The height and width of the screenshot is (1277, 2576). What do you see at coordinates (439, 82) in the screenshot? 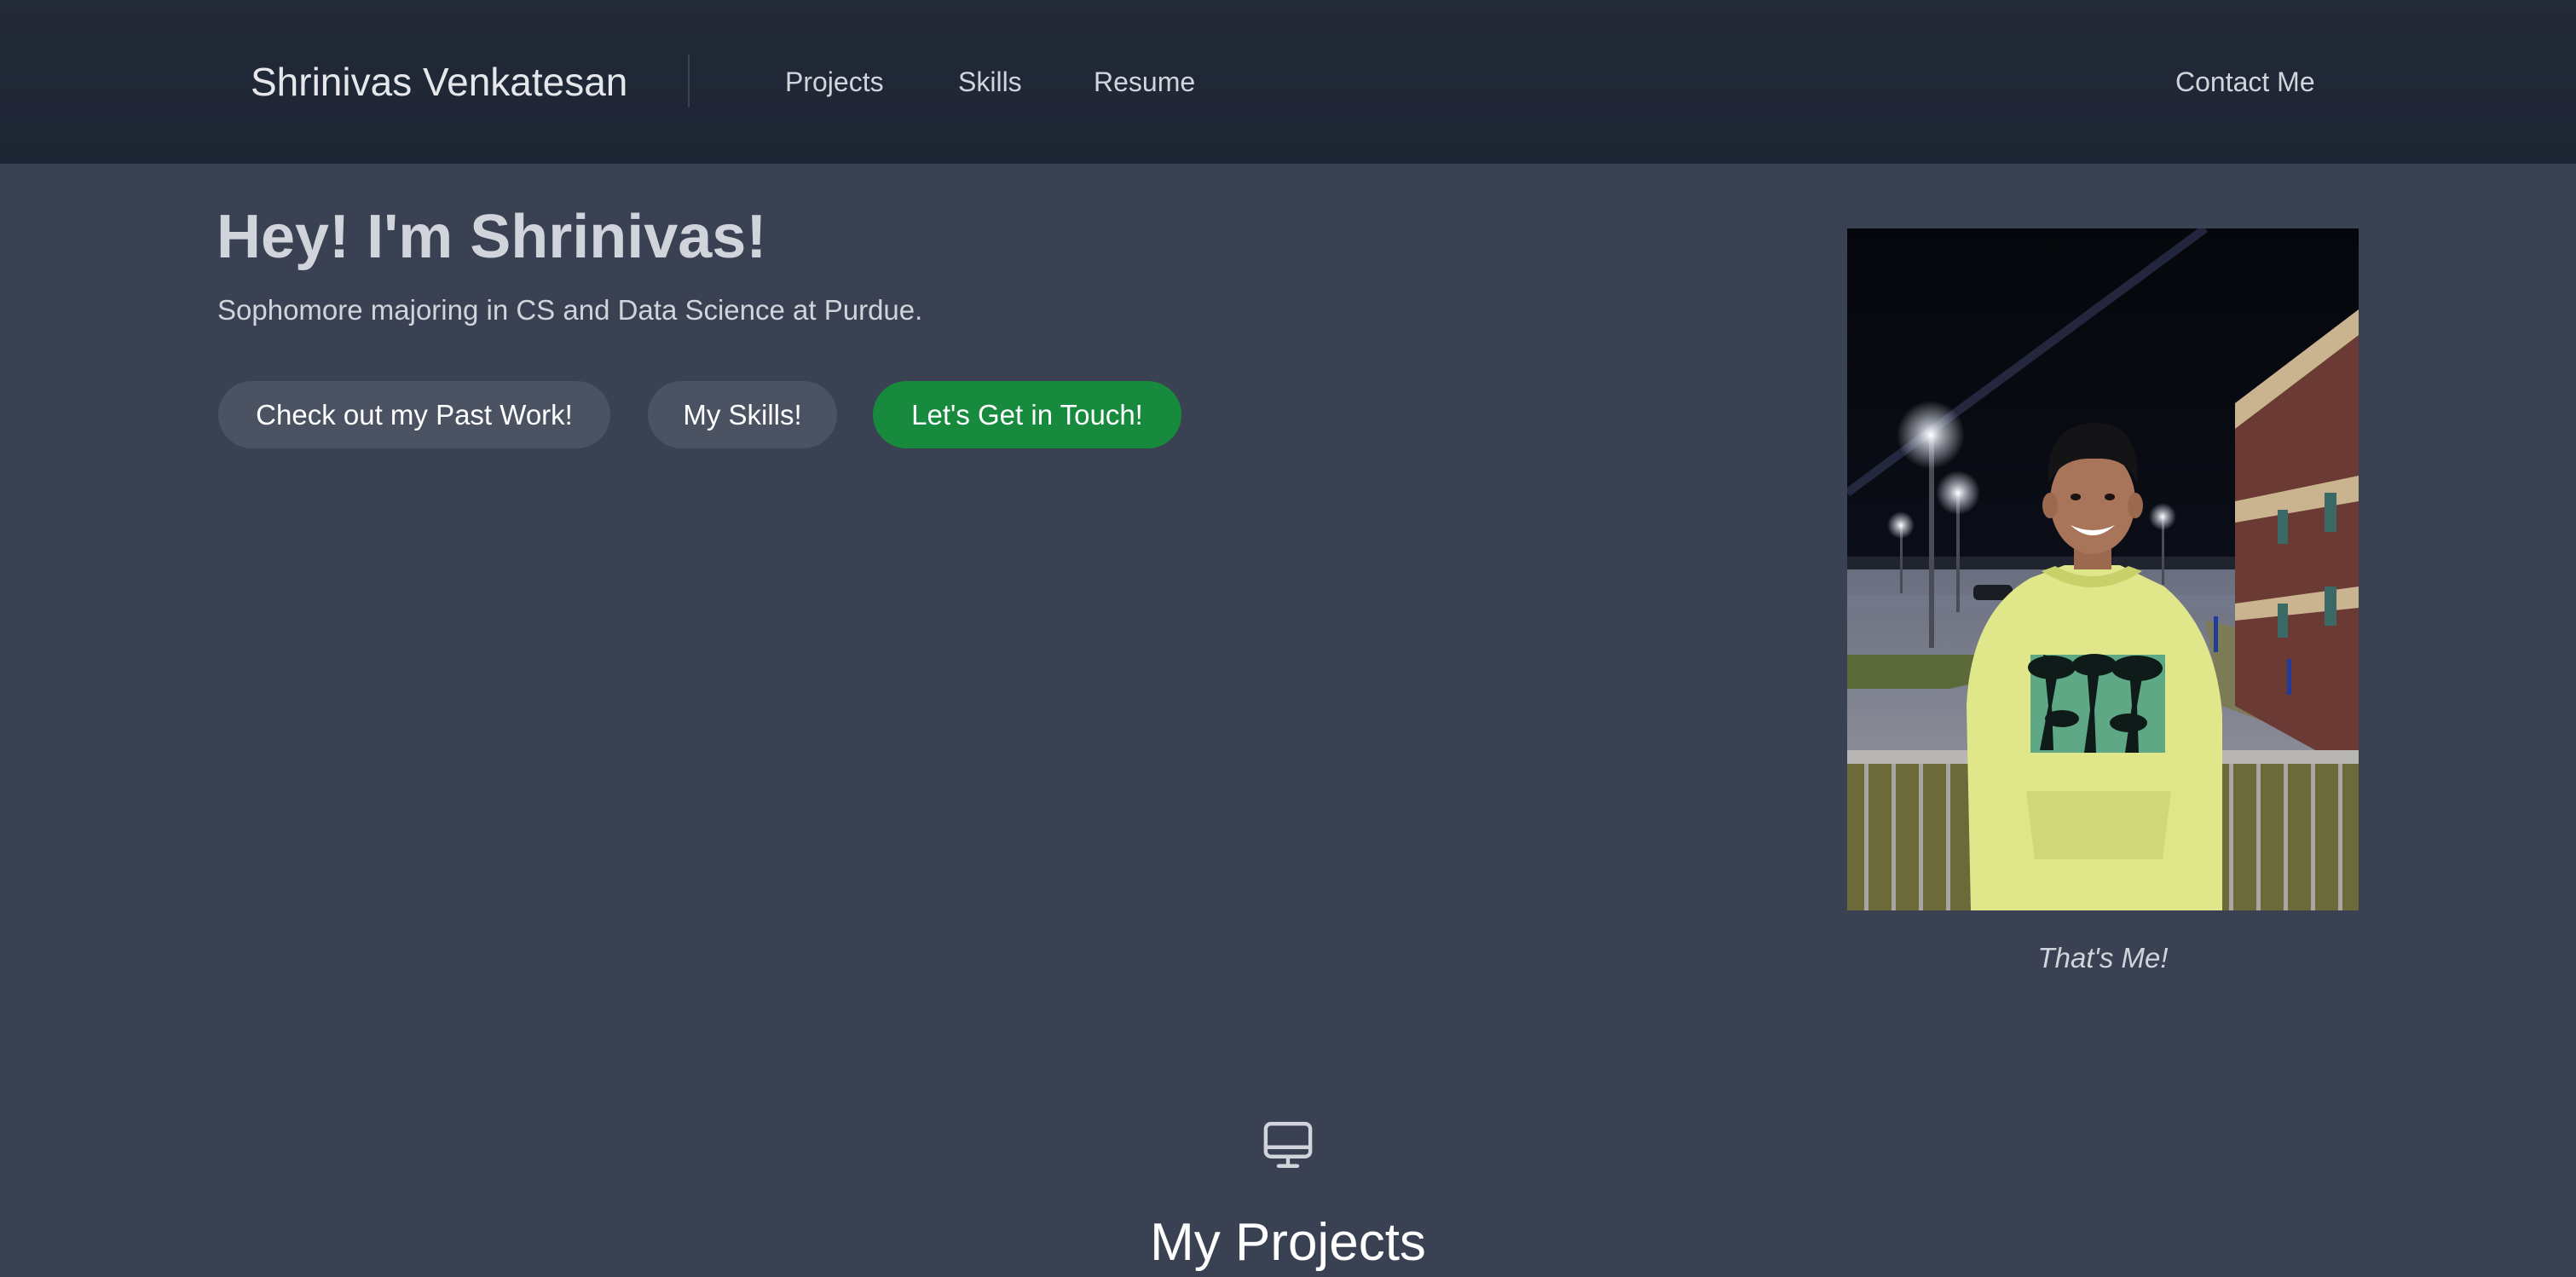
I see `brand-link: Shrinivas Venkatesan` at bounding box center [439, 82].